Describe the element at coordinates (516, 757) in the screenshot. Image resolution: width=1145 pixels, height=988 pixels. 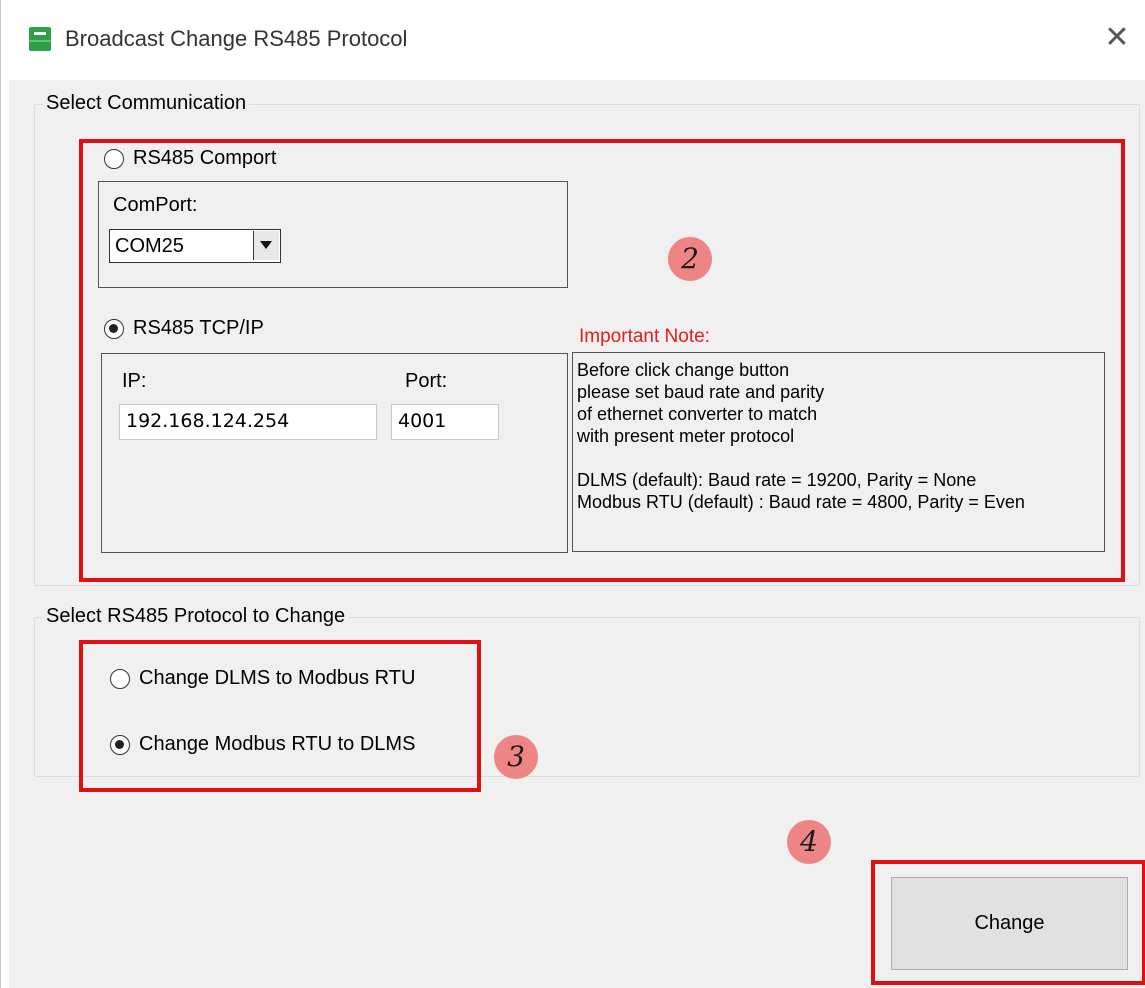
I see `step-marker-3: 3` at that location.